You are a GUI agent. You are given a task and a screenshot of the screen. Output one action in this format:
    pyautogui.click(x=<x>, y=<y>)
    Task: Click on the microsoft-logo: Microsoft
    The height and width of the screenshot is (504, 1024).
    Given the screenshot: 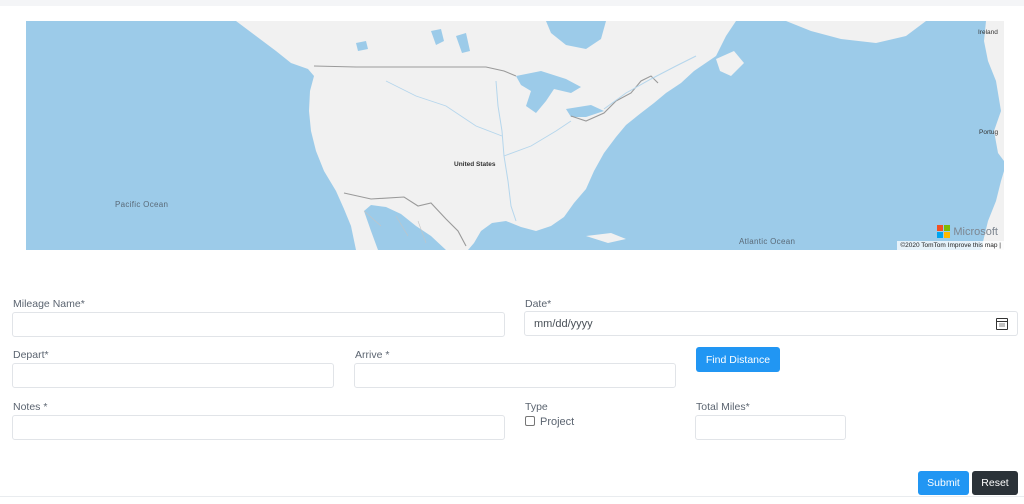 What is the action you would take?
    pyautogui.click(x=967, y=231)
    